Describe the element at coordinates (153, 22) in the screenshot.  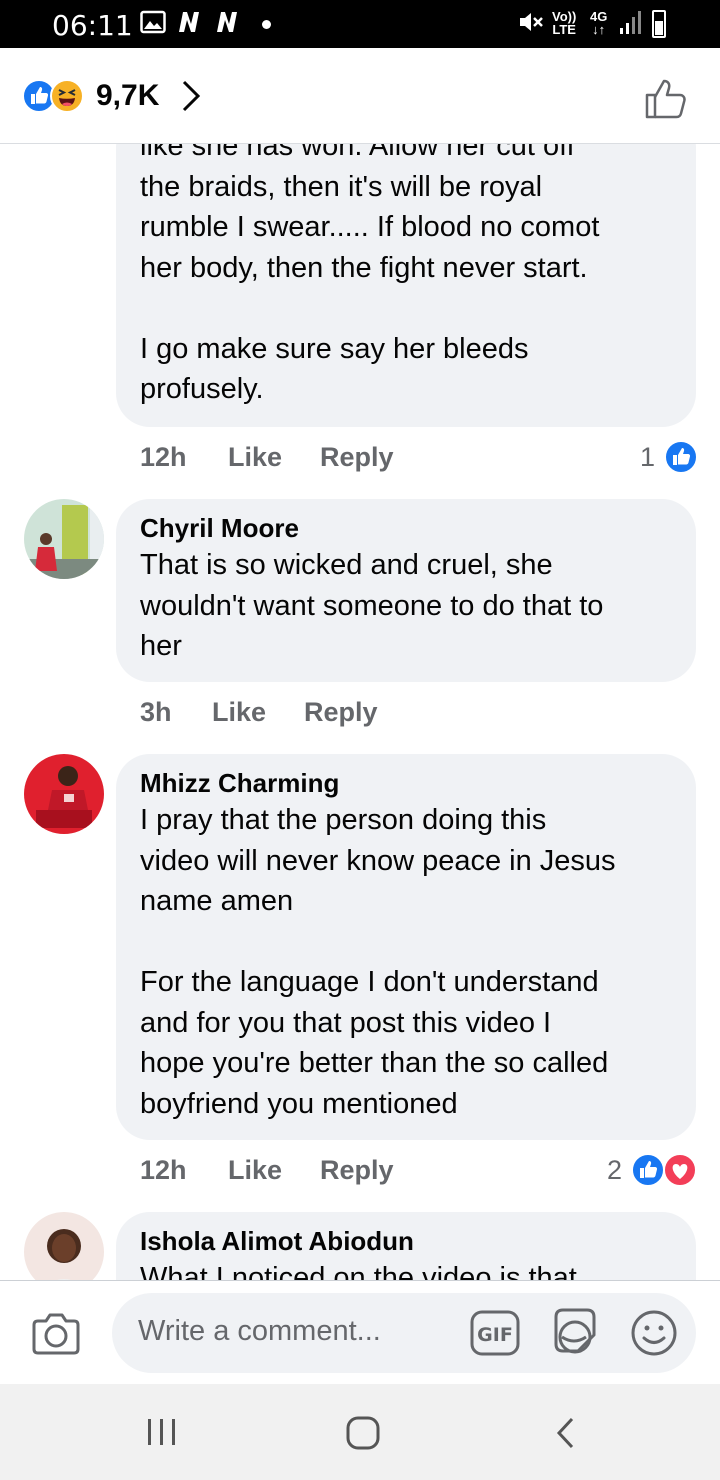
I see `gallery-icon` at that location.